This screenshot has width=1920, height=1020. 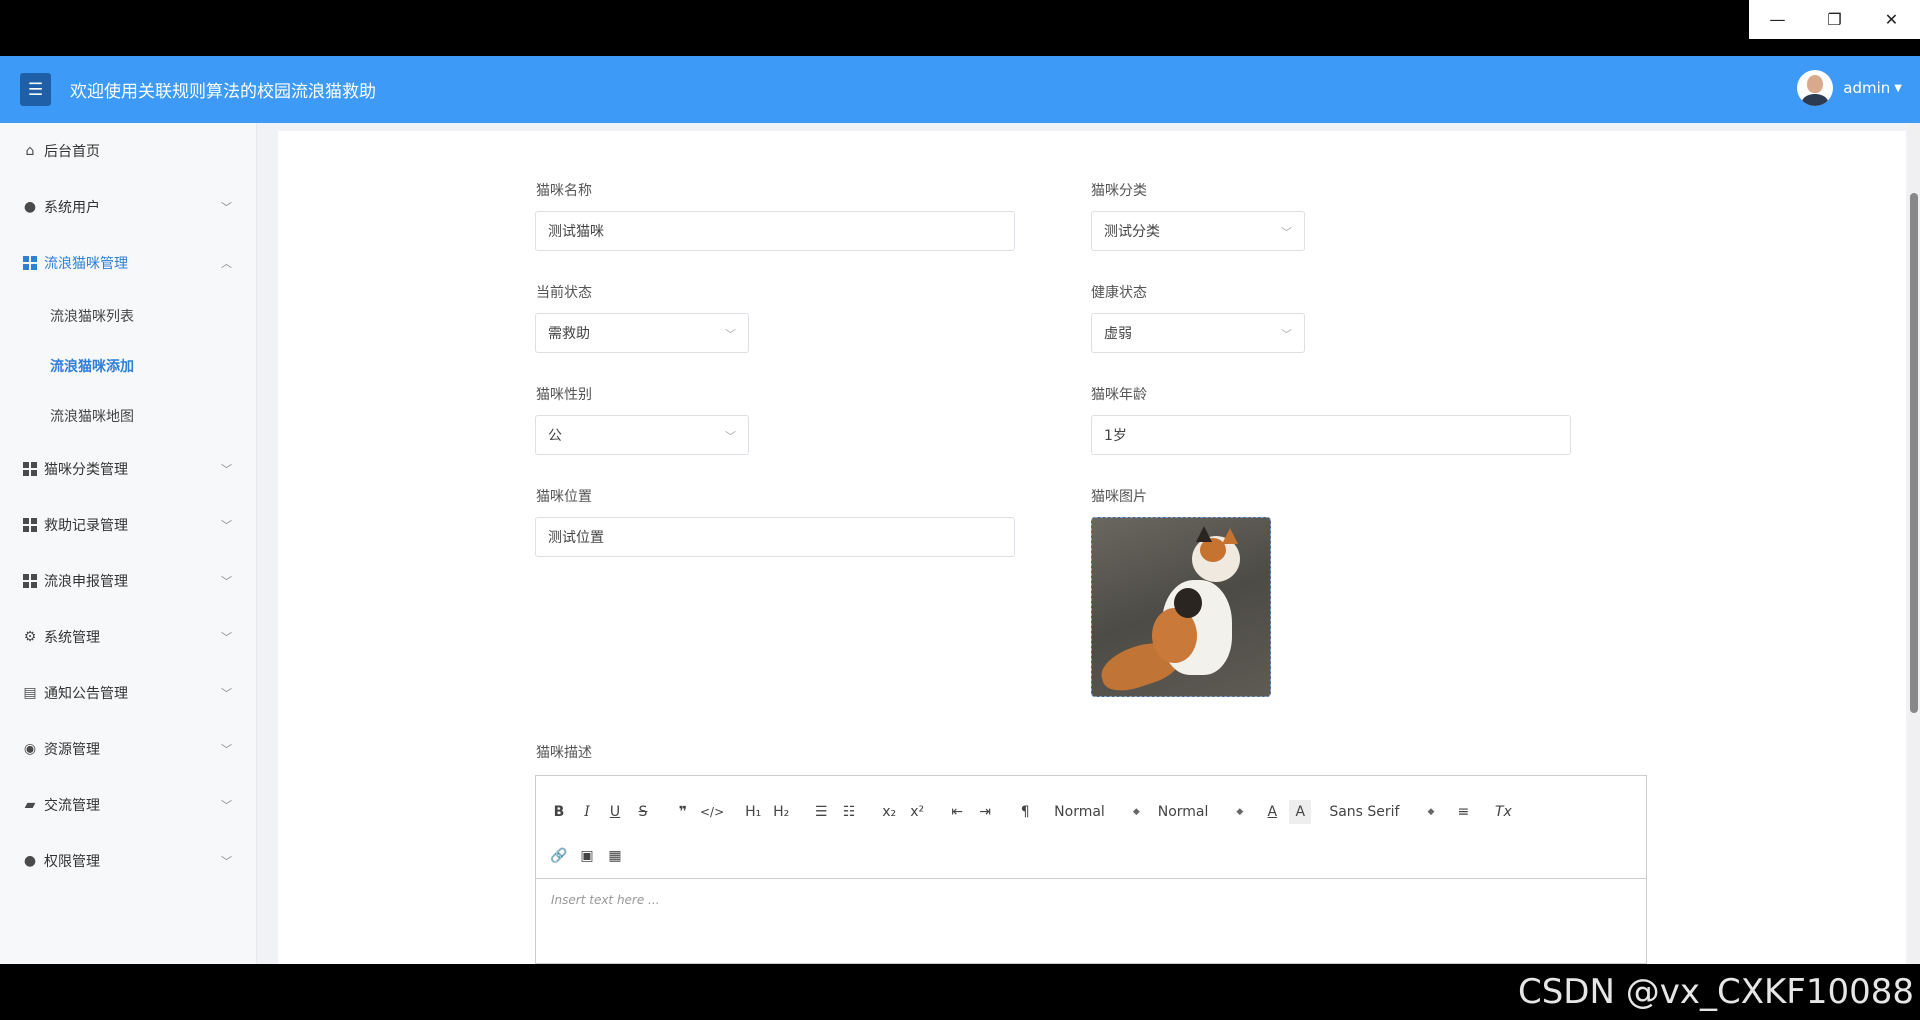 I want to click on align-icon: ≡, so click(x=1463, y=812).